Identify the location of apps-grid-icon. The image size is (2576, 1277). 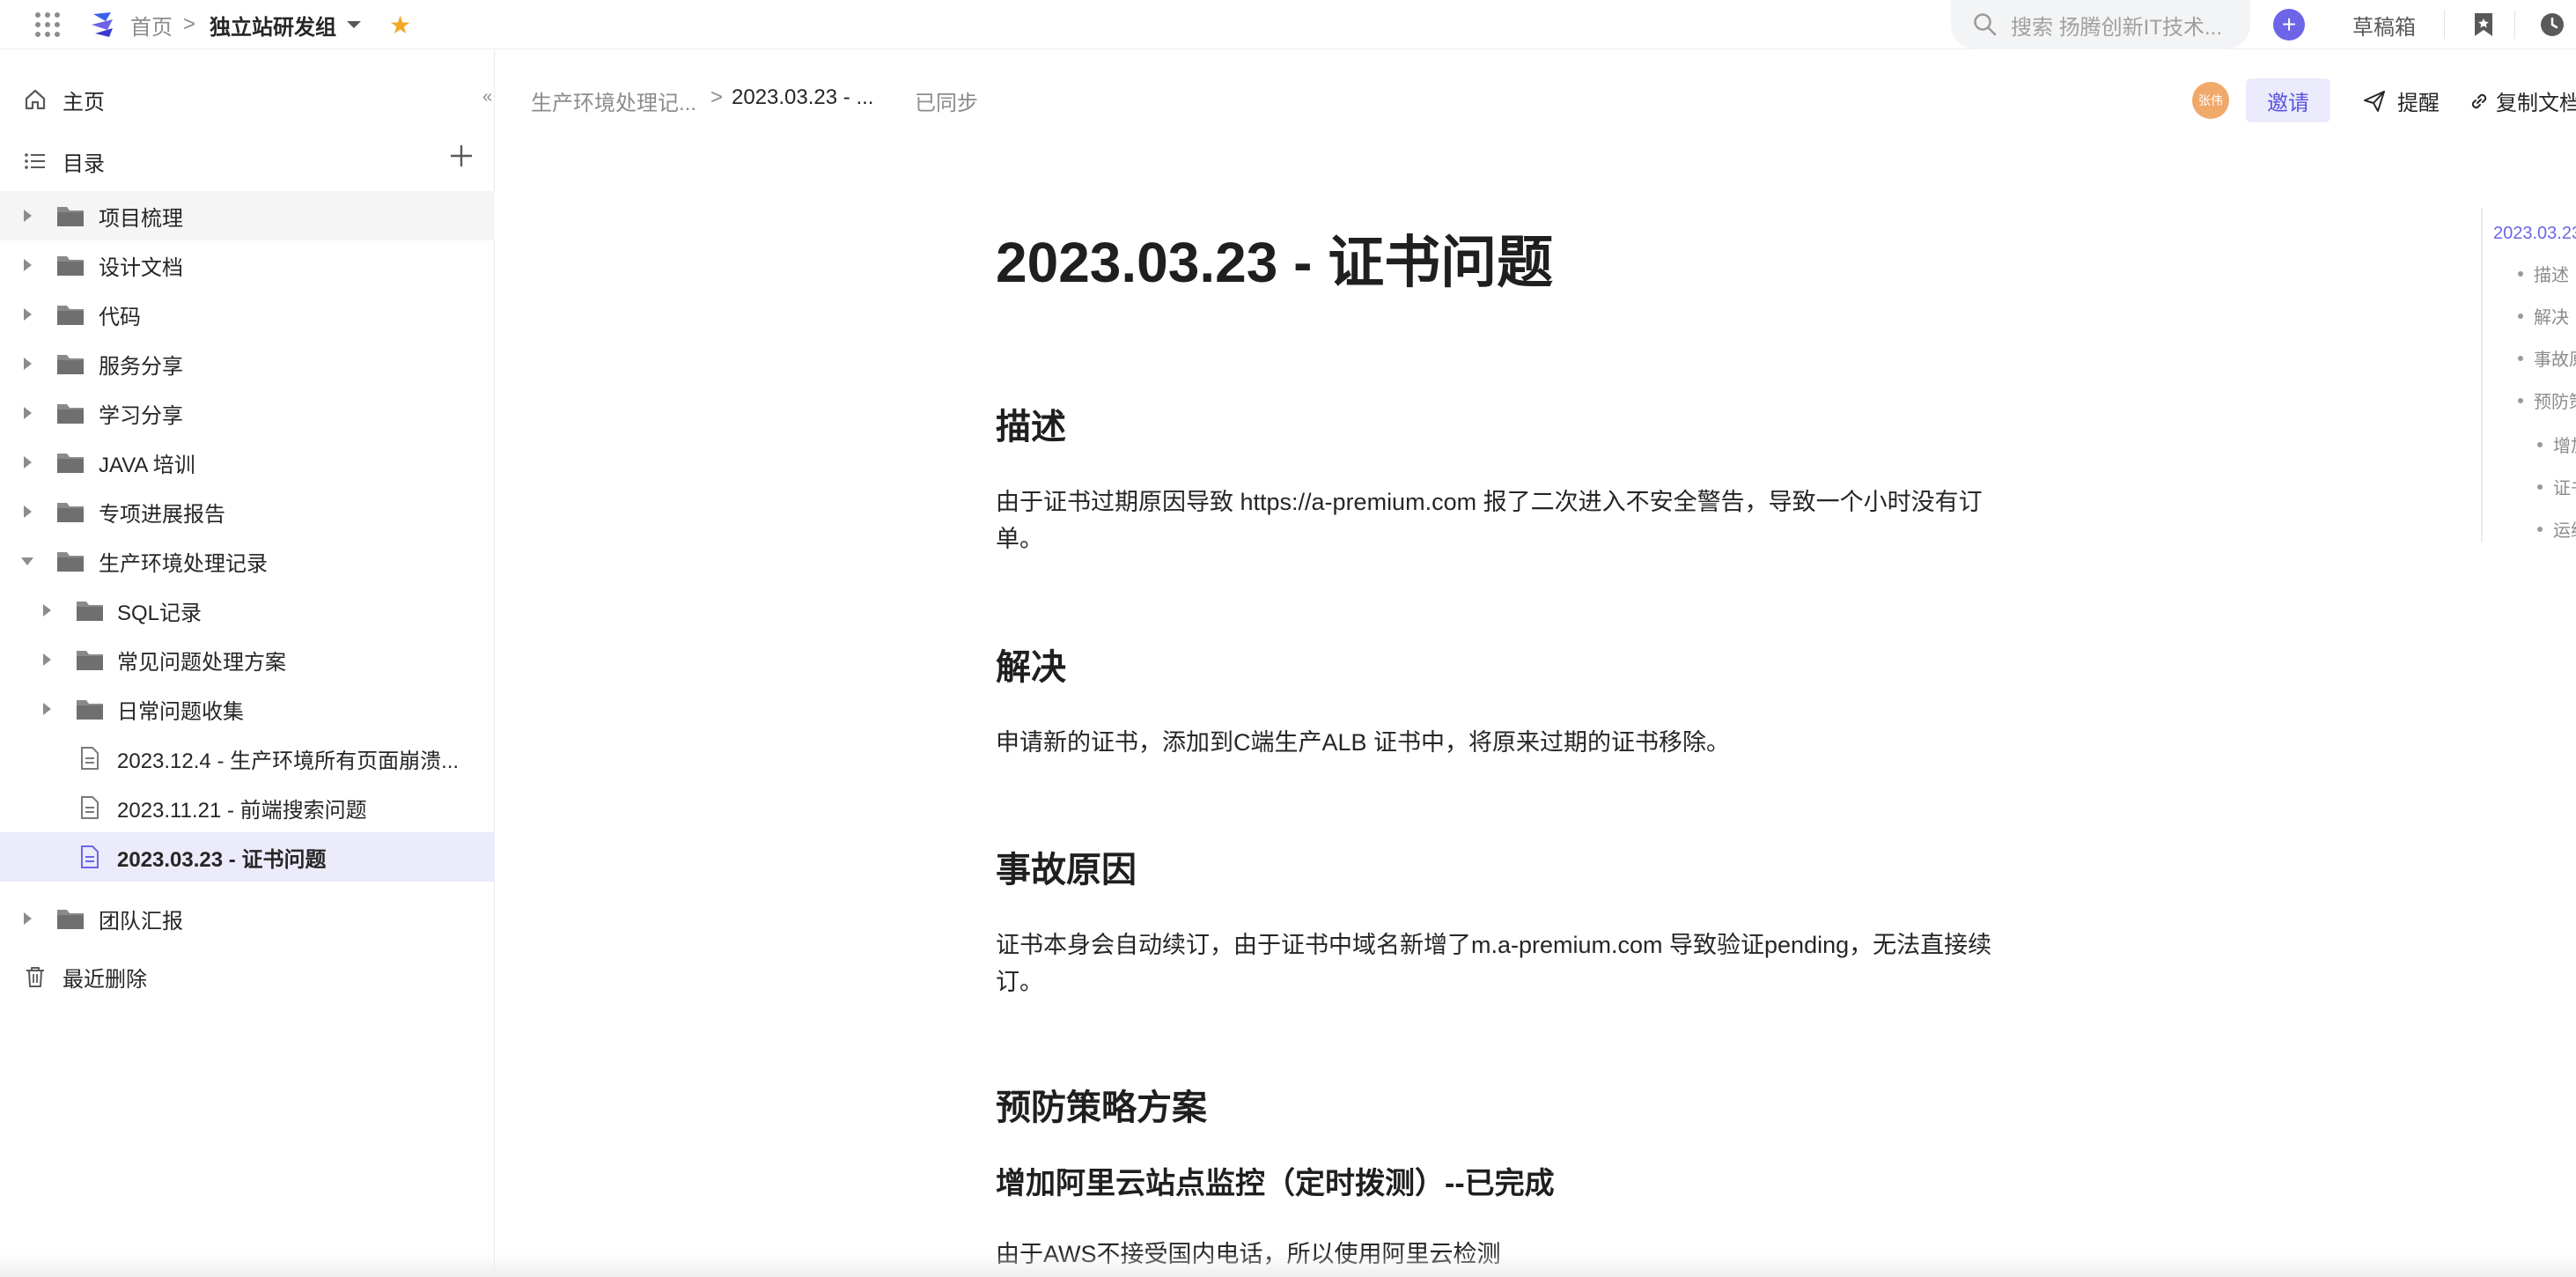
(47, 25).